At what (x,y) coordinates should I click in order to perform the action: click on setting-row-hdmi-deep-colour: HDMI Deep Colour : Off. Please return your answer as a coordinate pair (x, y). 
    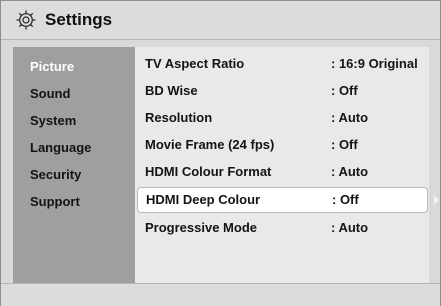
    Looking at the image, I should click on (282, 200).